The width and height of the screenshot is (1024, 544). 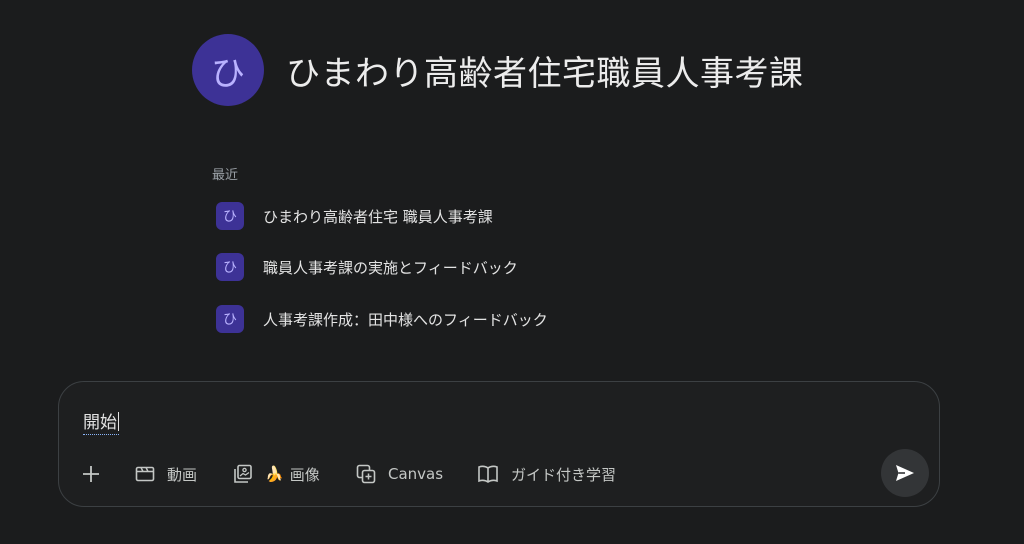 I want to click on recent-item: ひ ひまわり高齢者住宅 職員人事考課, so click(x=354, y=216).